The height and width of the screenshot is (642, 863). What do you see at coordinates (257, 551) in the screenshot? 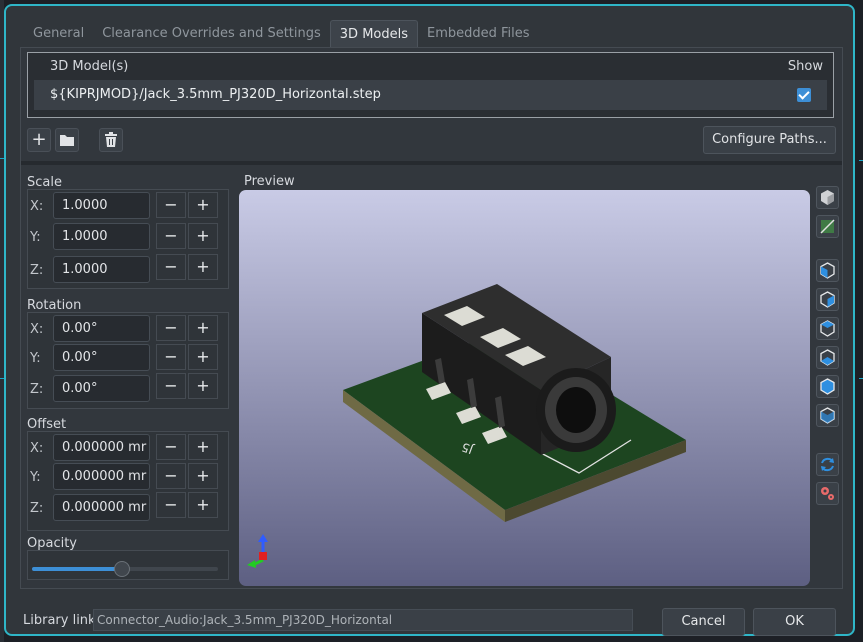
I see `axis-gizmo` at bounding box center [257, 551].